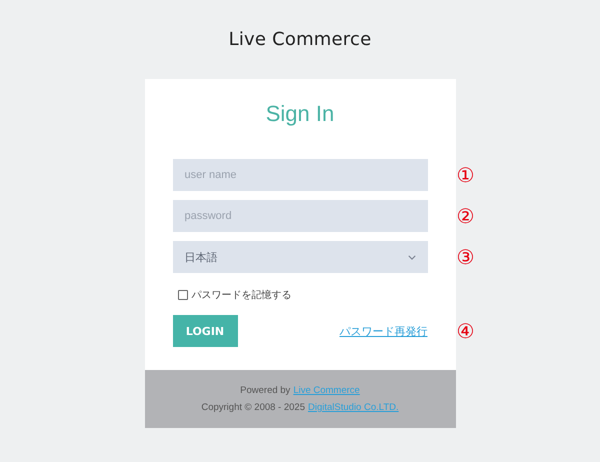 Image resolution: width=600 pixels, height=462 pixels. I want to click on logo: Live Commerce, so click(300, 40).